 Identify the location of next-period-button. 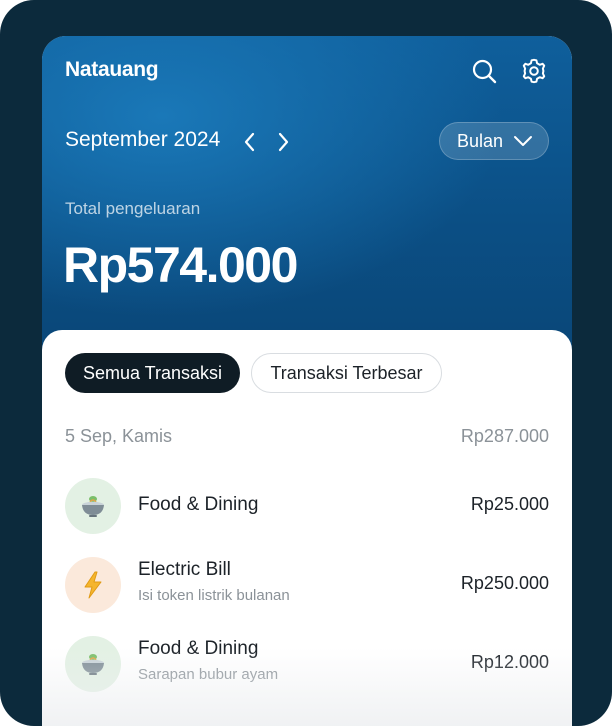
(283, 142).